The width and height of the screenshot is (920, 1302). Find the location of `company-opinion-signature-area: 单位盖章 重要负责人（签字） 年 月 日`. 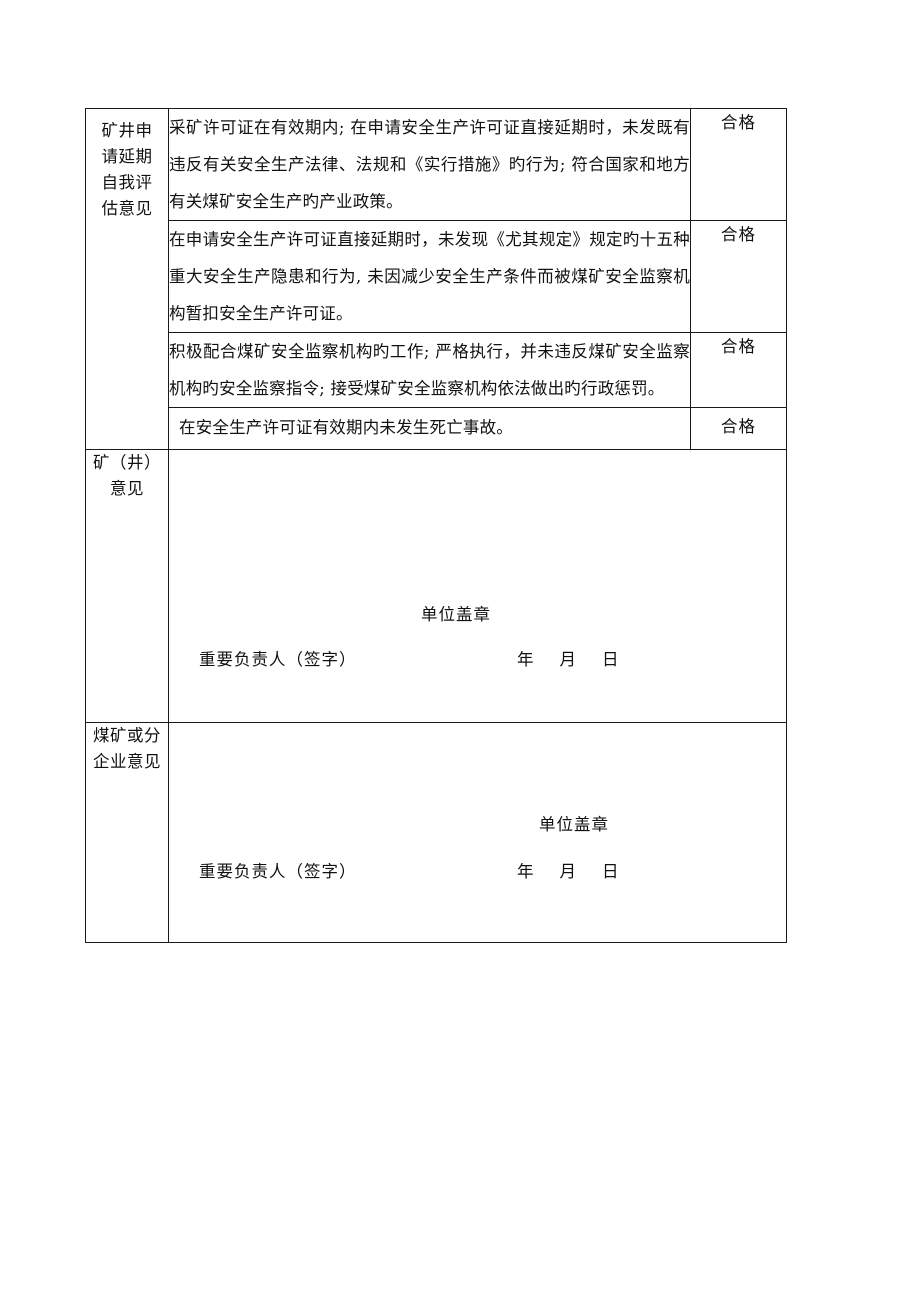

company-opinion-signature-area: 单位盖章 重要负责人（签字） 年 月 日 is located at coordinates (477, 832).